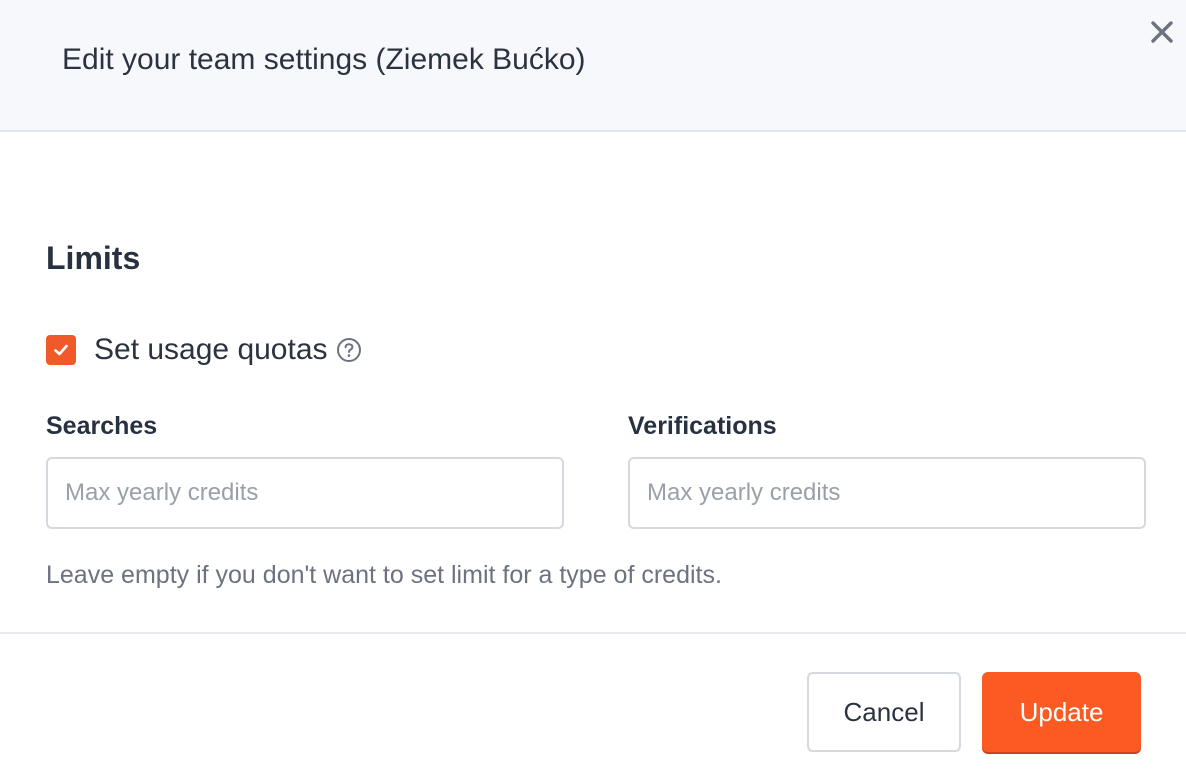 This screenshot has height=772, width=1186. I want to click on checkmark-icon, so click(61, 350).